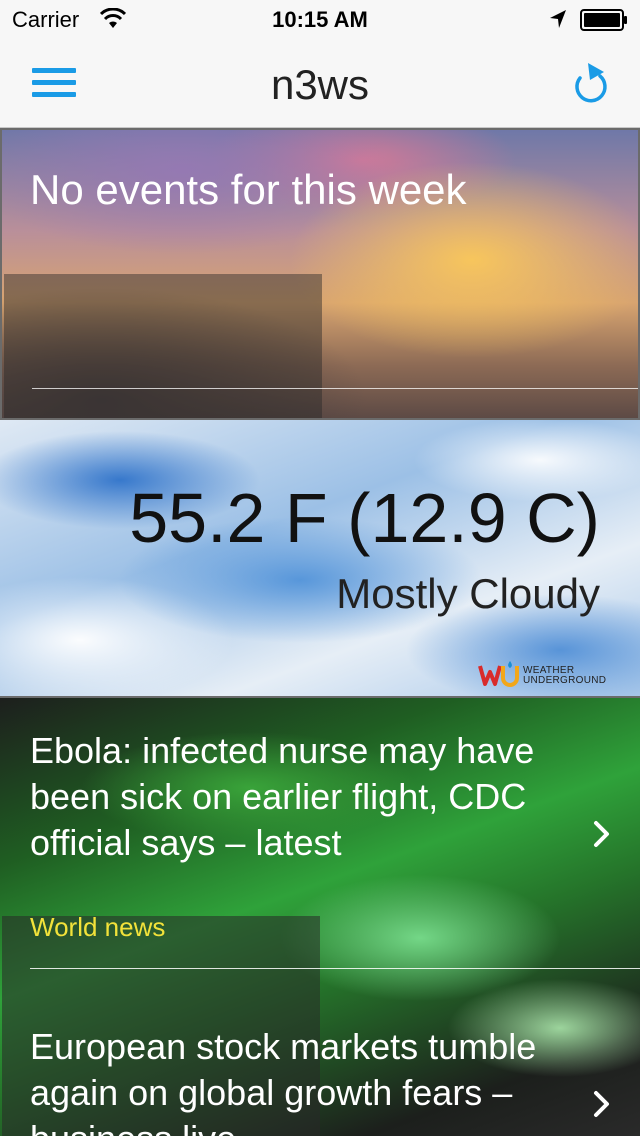 The height and width of the screenshot is (1136, 640). Describe the element at coordinates (498, 674) in the screenshot. I see `weather-underground-icon` at that location.